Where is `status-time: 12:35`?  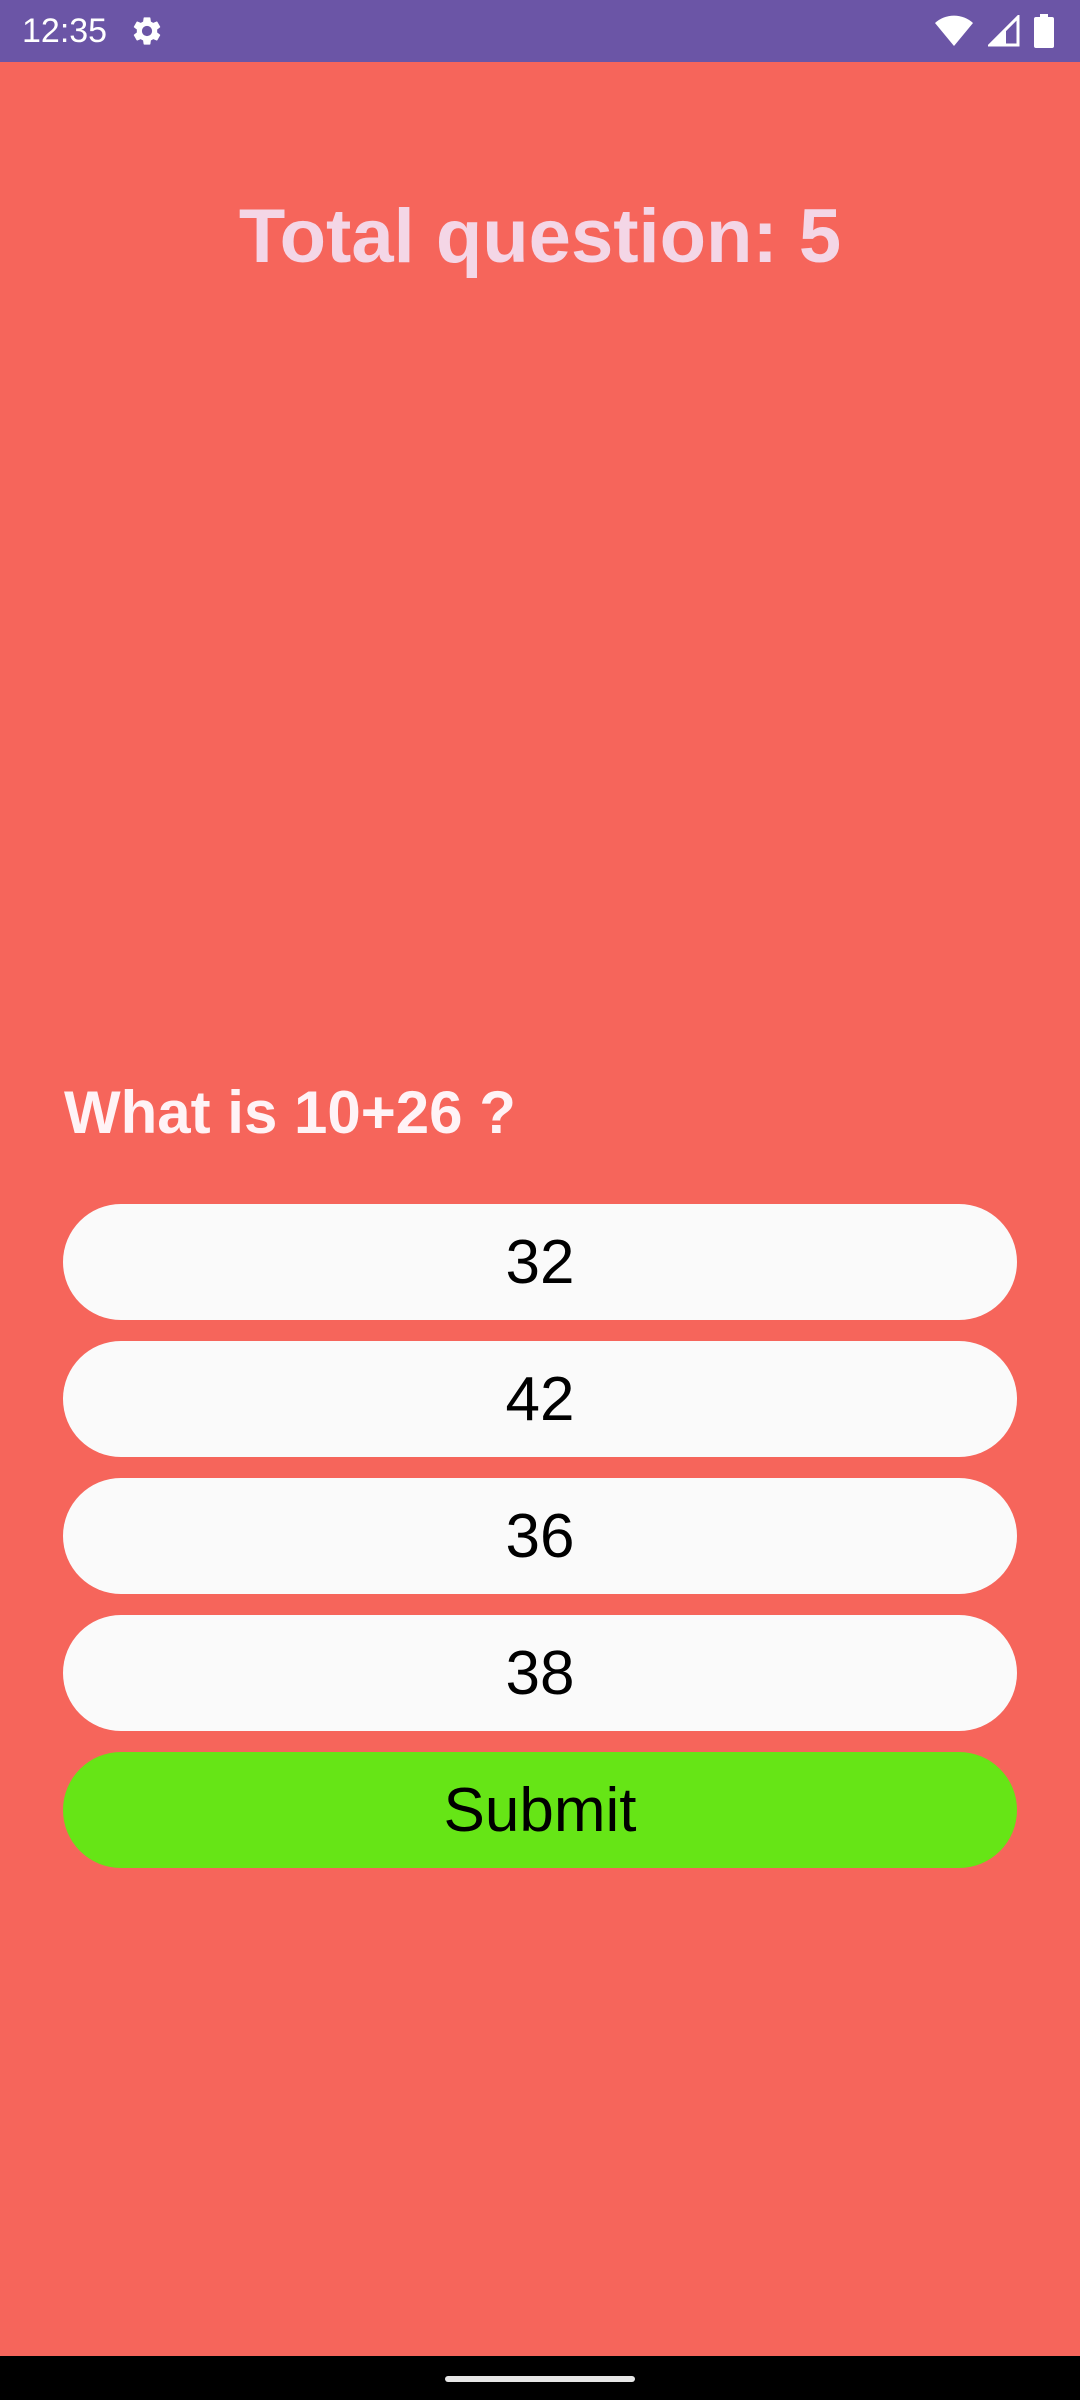 status-time: 12:35 is located at coordinates (65, 31).